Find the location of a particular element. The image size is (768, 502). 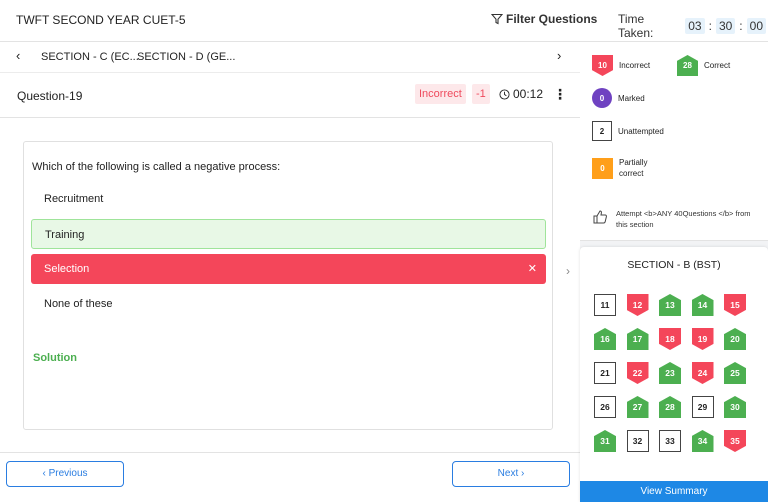

question-palette-item: 15 is located at coordinates (735, 305).